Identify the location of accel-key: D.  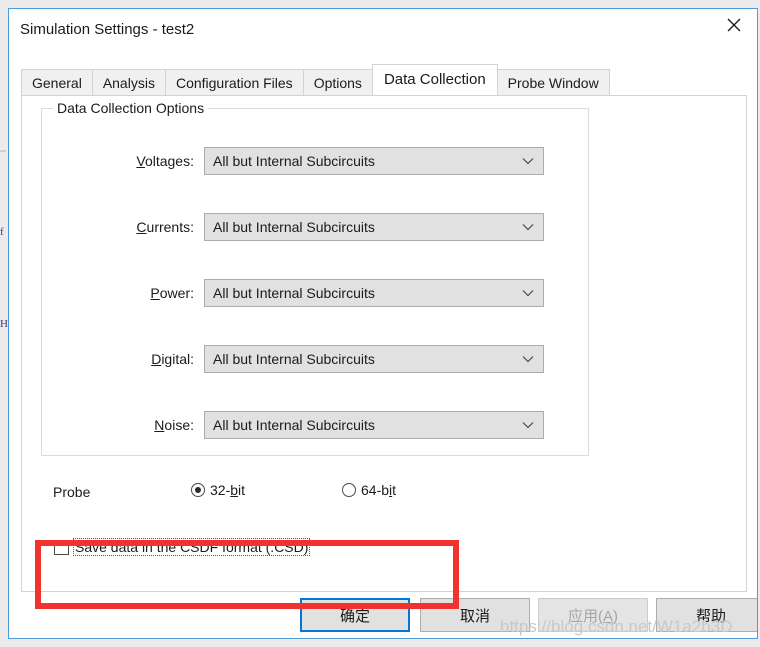
(156, 359).